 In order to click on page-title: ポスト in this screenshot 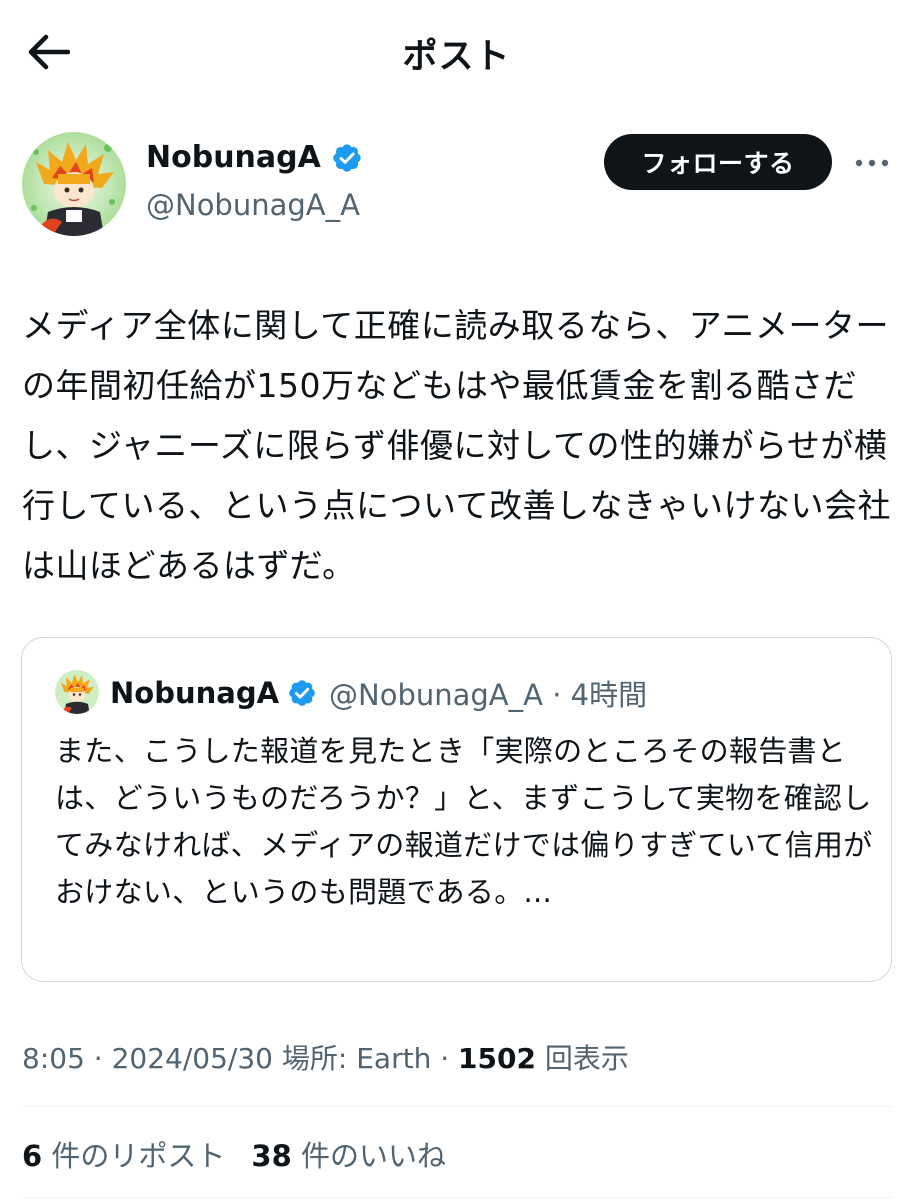, I will do `click(456, 57)`.